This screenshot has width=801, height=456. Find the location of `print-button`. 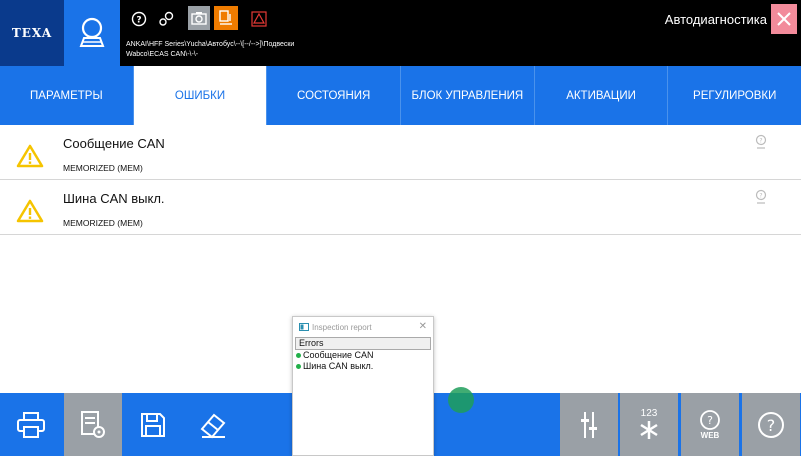

print-button is located at coordinates (31, 424).